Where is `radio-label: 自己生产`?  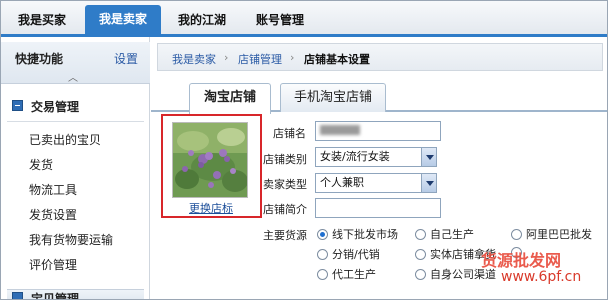 radio-label: 自己生产 is located at coordinates (452, 234).